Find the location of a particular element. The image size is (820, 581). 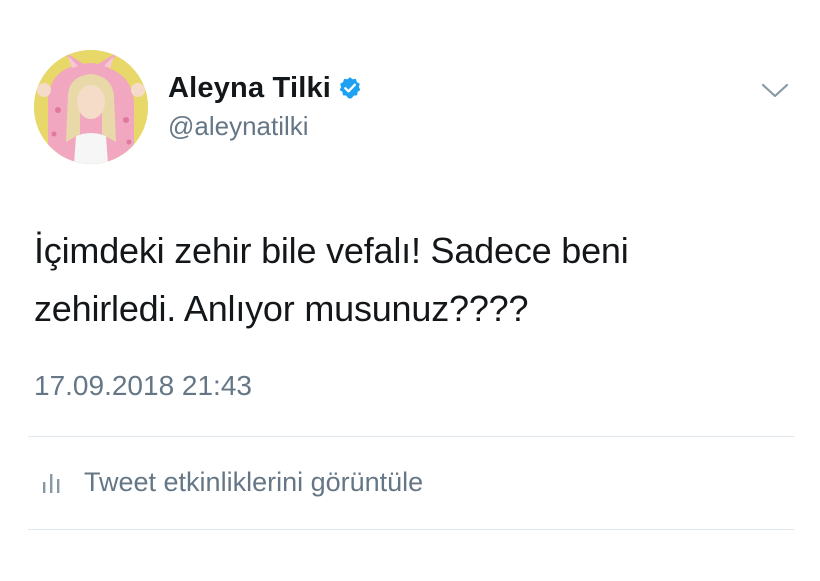

chevron-down-icon is located at coordinates (775, 91).